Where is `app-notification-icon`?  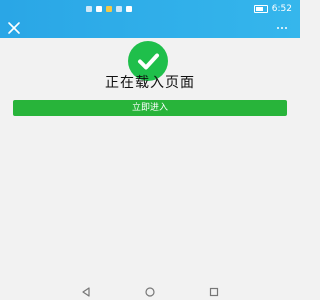 app-notification-icon is located at coordinates (109, 9).